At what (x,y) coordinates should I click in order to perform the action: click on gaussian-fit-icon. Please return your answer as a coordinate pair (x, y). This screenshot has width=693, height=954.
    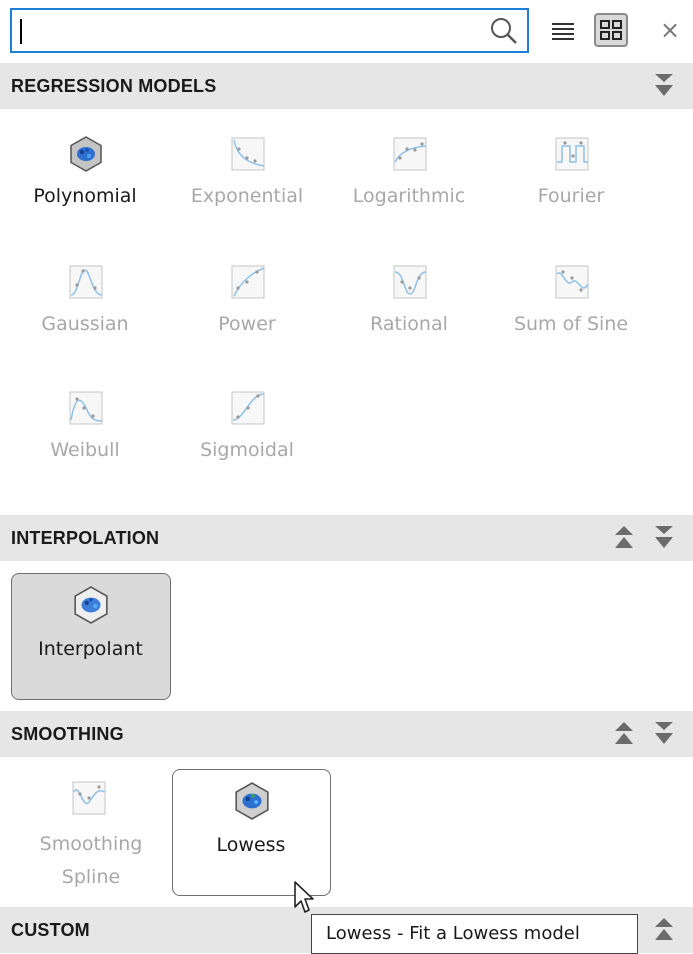
    Looking at the image, I should click on (86, 282).